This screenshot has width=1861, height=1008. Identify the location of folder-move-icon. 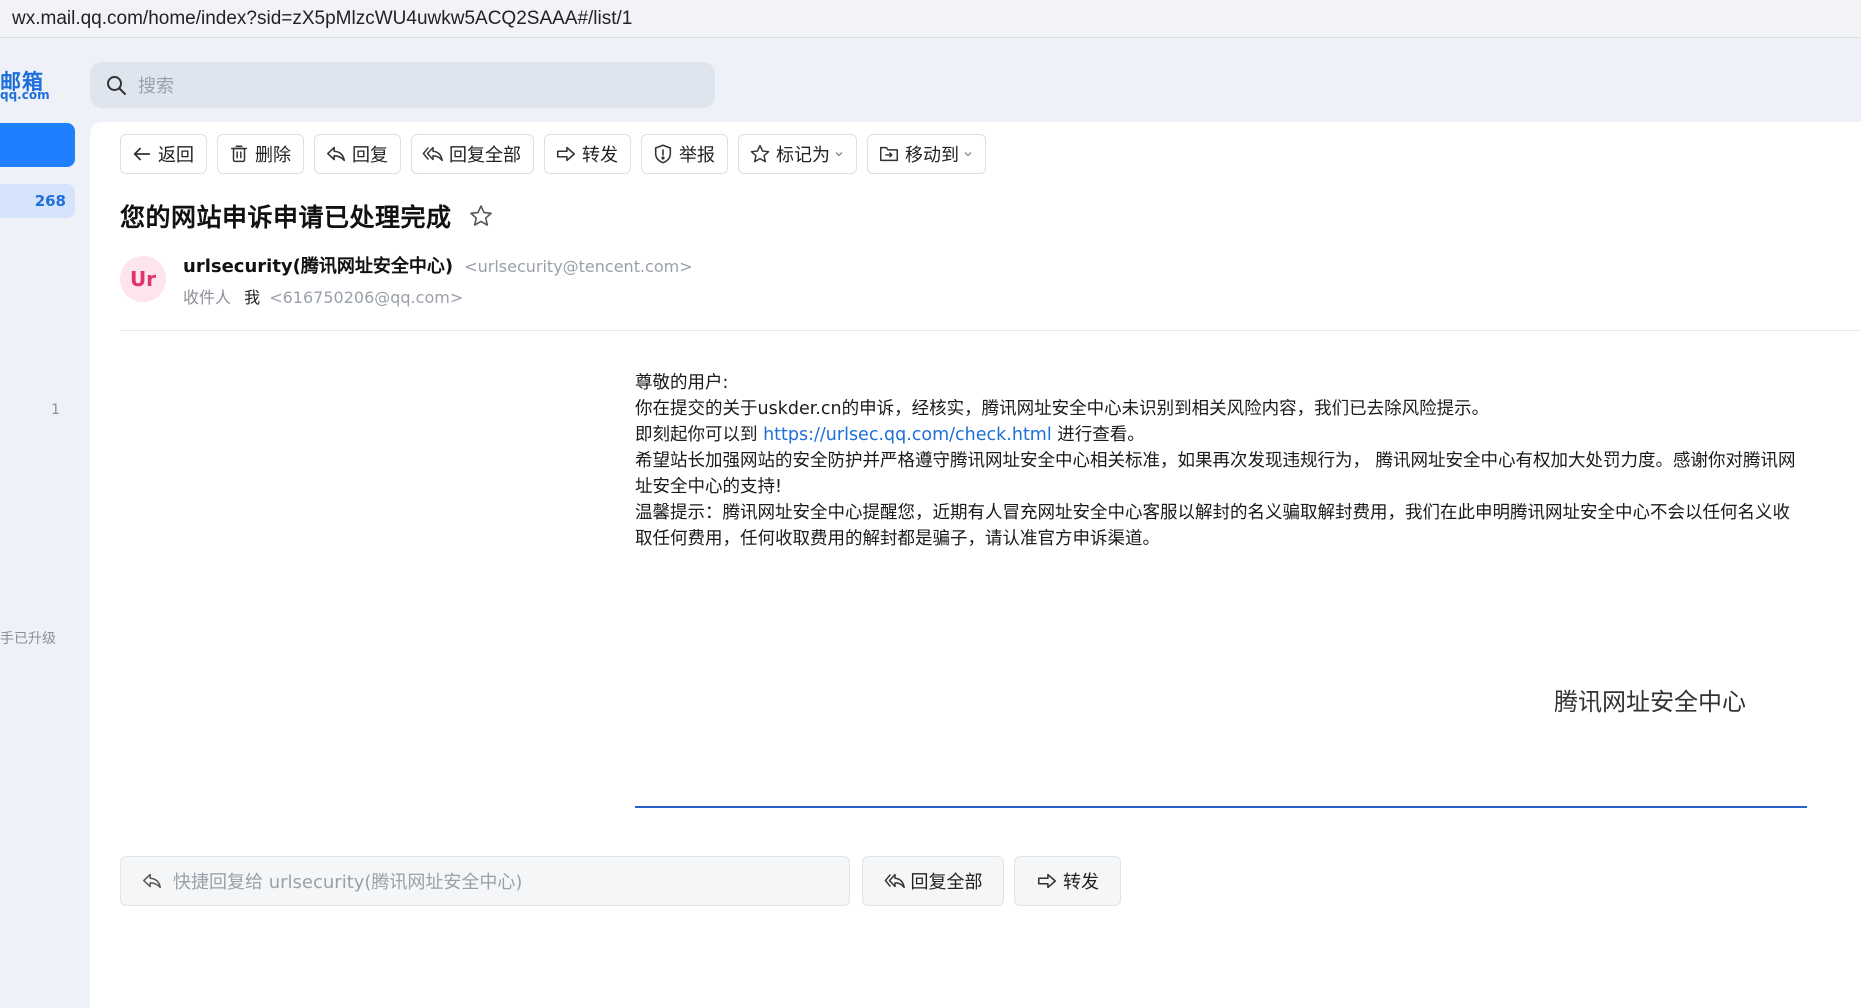
(889, 154).